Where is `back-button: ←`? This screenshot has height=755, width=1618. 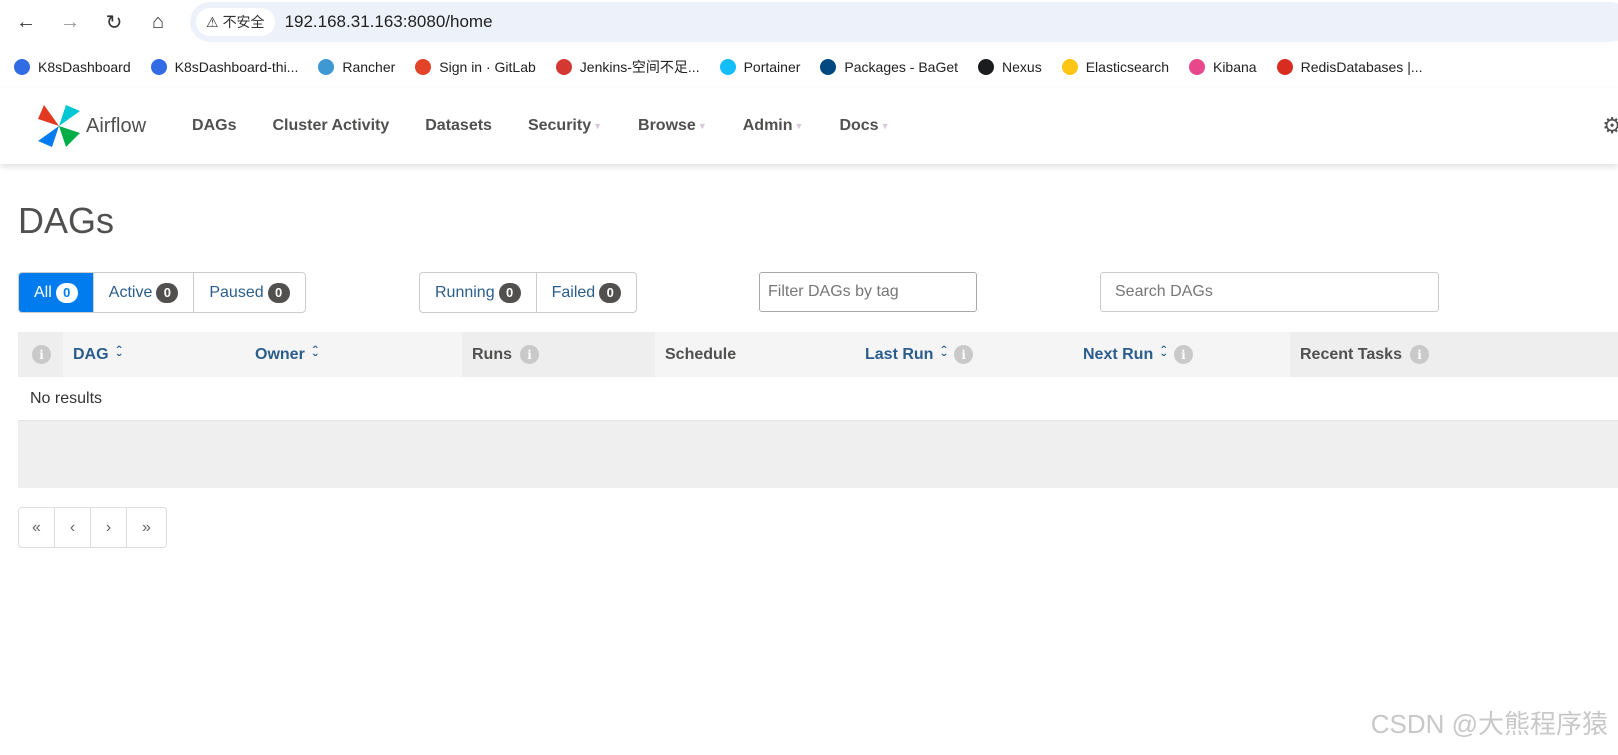
back-button: ← is located at coordinates (26, 22).